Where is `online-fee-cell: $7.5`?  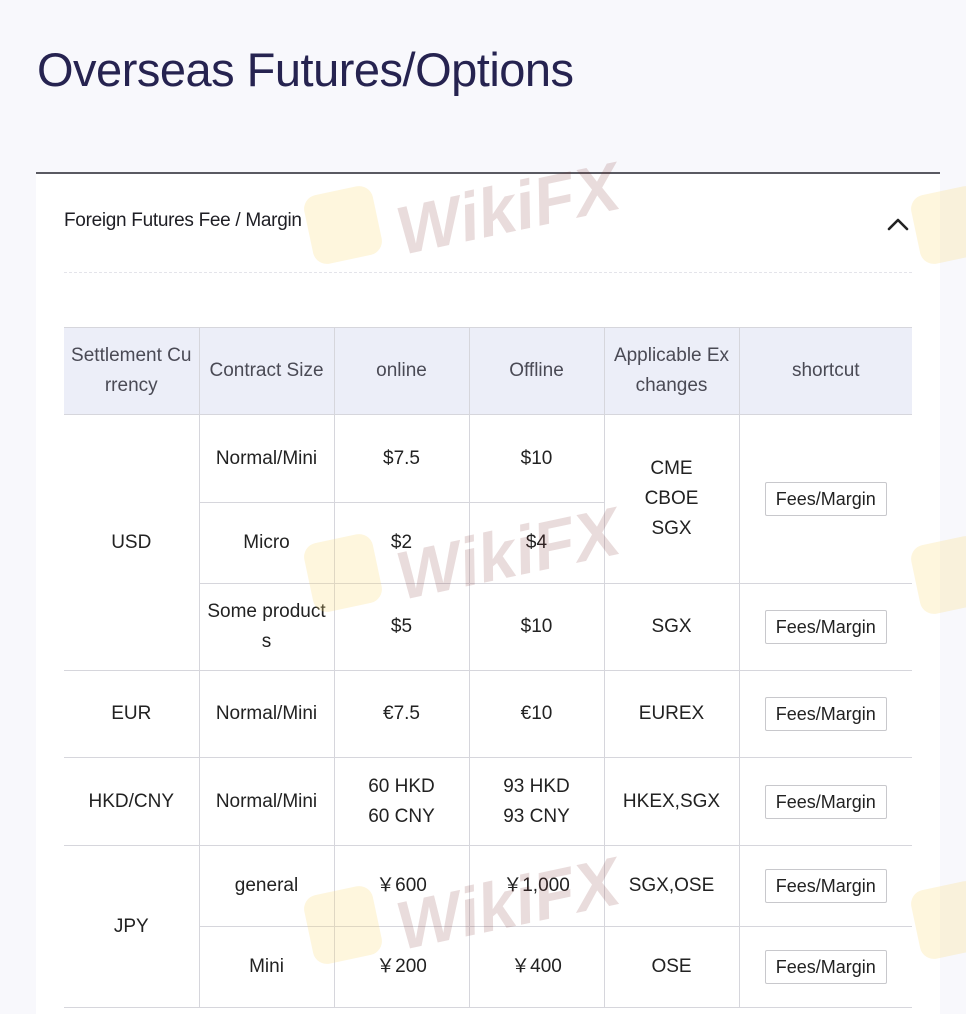
online-fee-cell: $7.5 is located at coordinates (401, 458).